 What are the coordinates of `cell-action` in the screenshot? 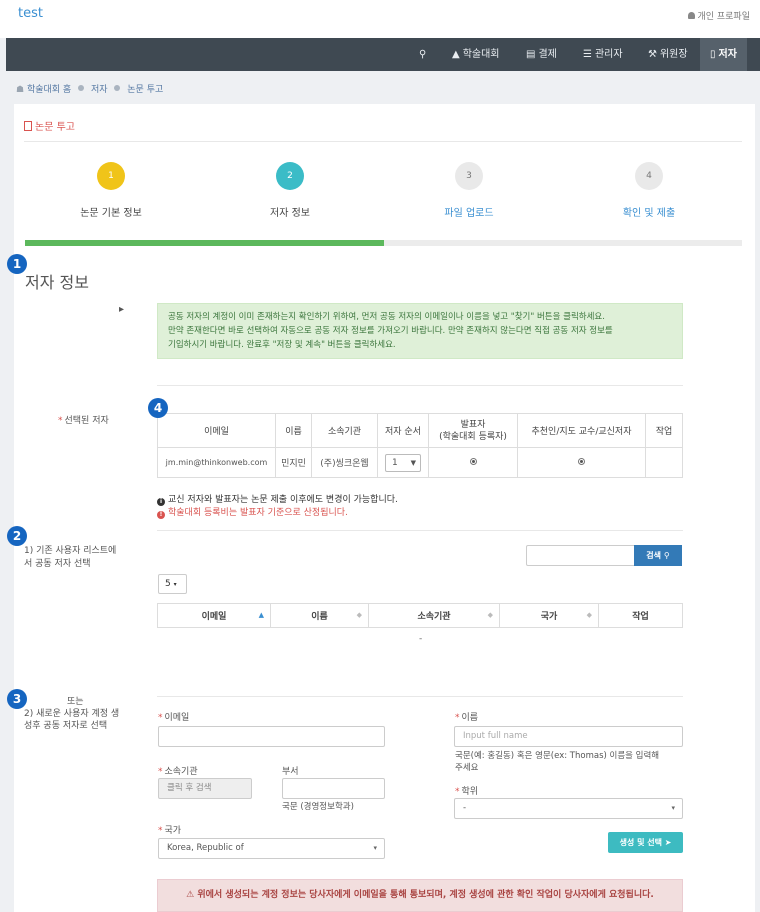 It's located at (664, 462).